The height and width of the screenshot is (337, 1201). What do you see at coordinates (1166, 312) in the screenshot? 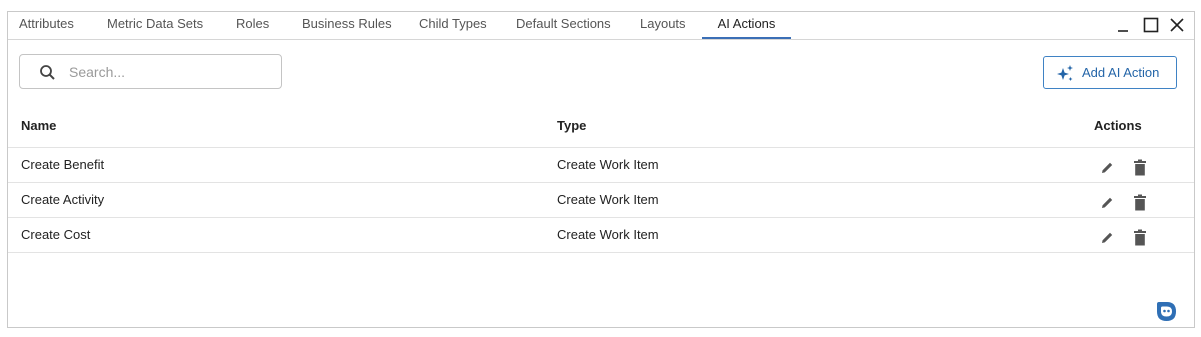
I see `chatbot-icon` at bounding box center [1166, 312].